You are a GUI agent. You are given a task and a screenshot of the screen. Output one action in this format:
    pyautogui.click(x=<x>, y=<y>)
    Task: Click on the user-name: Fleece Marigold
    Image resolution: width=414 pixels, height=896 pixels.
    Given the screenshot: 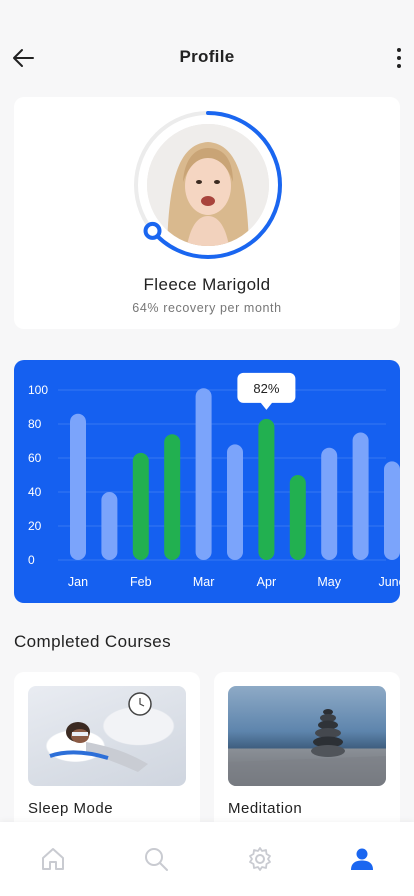 What is the action you would take?
    pyautogui.click(x=207, y=284)
    